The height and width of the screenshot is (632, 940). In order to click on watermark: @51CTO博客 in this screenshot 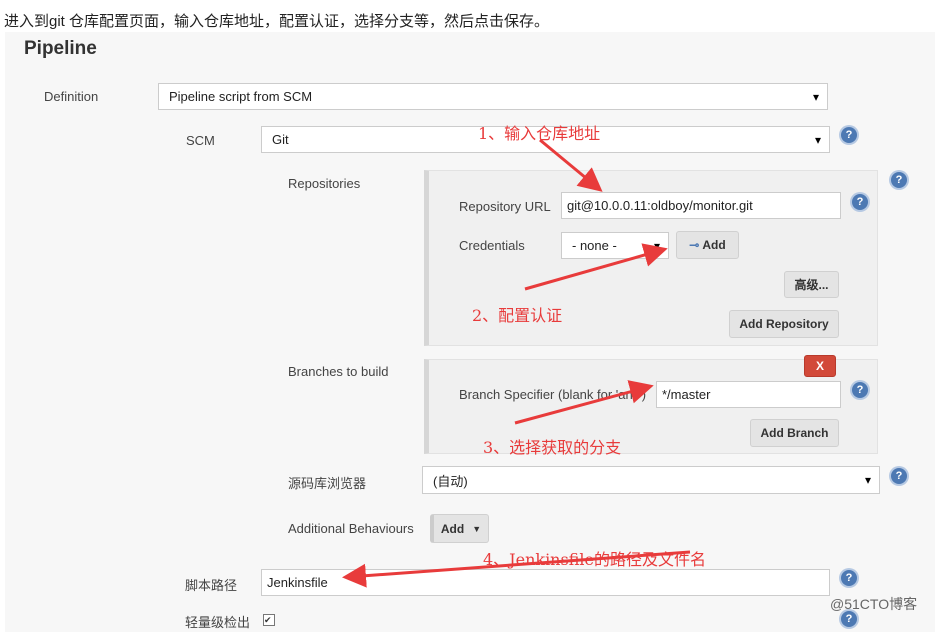, I will do `click(874, 604)`.